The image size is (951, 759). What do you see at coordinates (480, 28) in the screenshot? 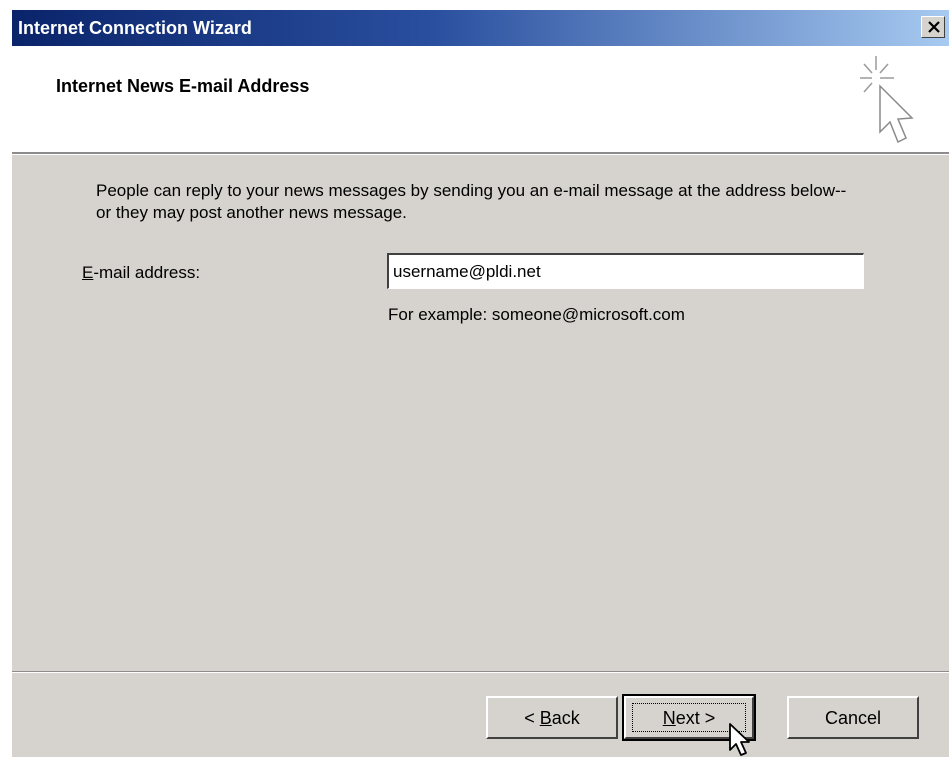
I see `title-bar: Internet Connection Wizard` at bounding box center [480, 28].